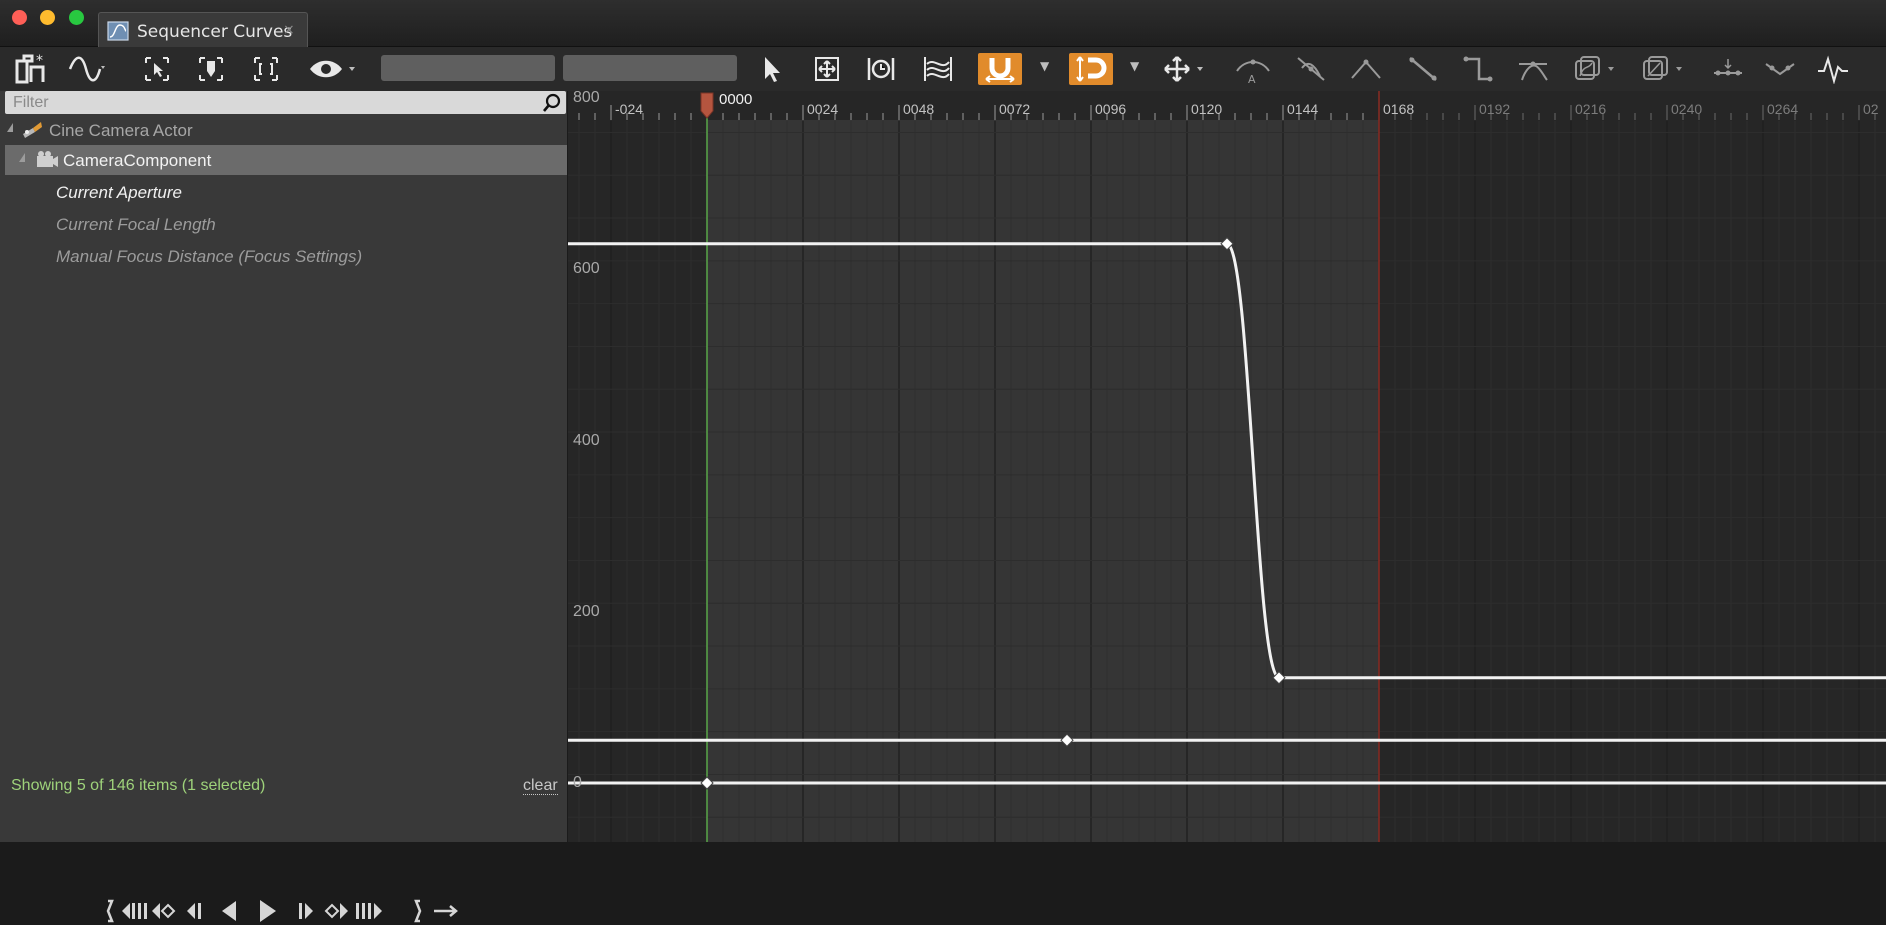  Describe the element at coordinates (1044, 66) in the screenshot. I see `snap-time-dropdown-icon: ▼` at that location.